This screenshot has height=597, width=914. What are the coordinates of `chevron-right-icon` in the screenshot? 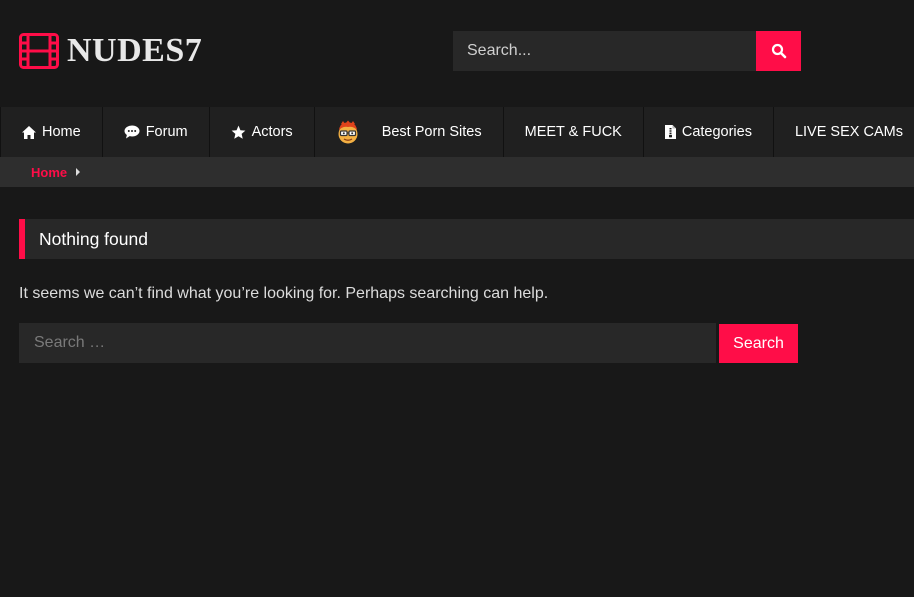 It's located at (78, 172).